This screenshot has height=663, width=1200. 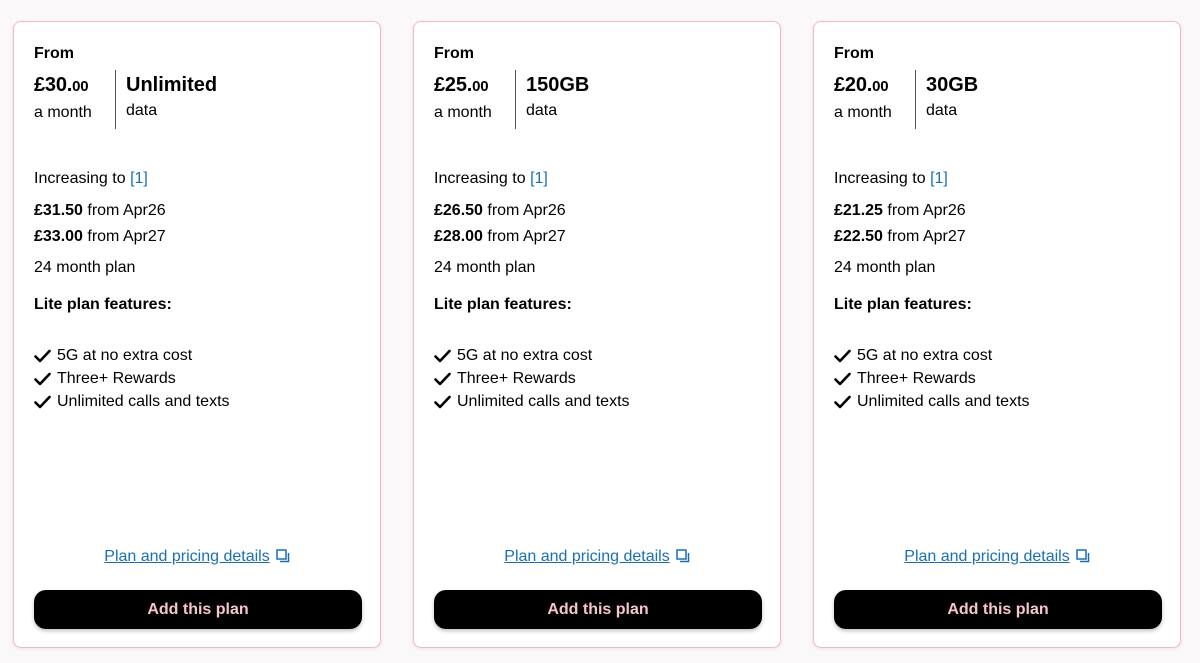 I want to click on price-pounds: £20., so click(x=853, y=85).